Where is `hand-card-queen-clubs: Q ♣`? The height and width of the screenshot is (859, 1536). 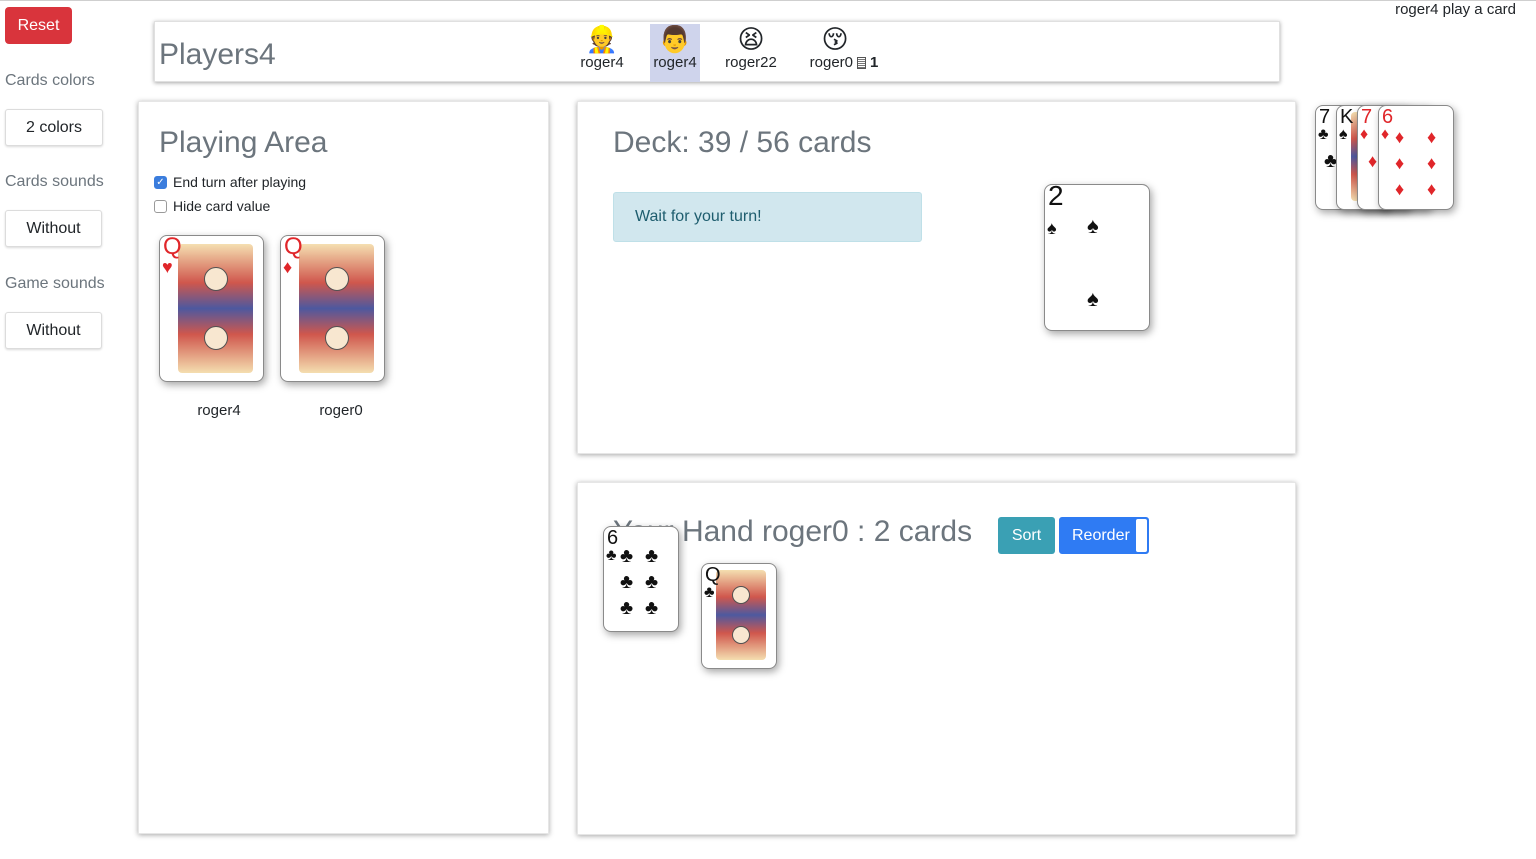 hand-card-queen-clubs: Q ♣ is located at coordinates (739, 616).